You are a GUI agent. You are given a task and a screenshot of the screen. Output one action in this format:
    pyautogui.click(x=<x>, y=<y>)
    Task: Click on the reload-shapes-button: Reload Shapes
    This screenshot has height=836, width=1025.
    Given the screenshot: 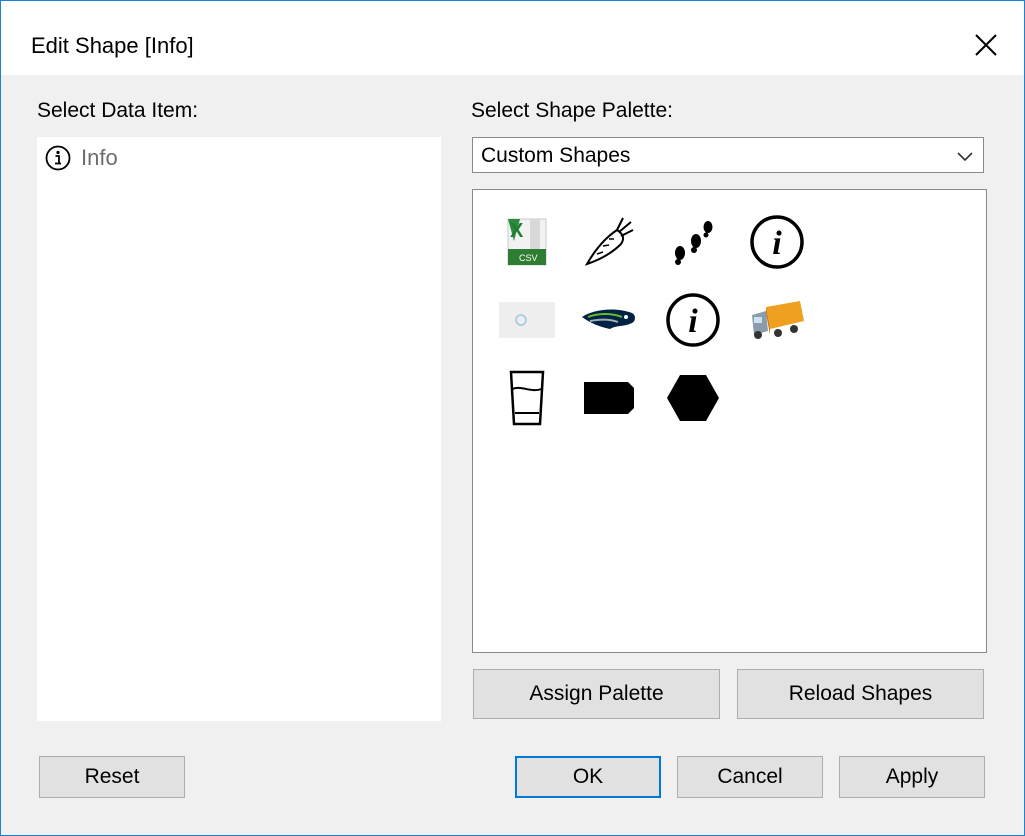 What is the action you would take?
    pyautogui.click(x=860, y=694)
    